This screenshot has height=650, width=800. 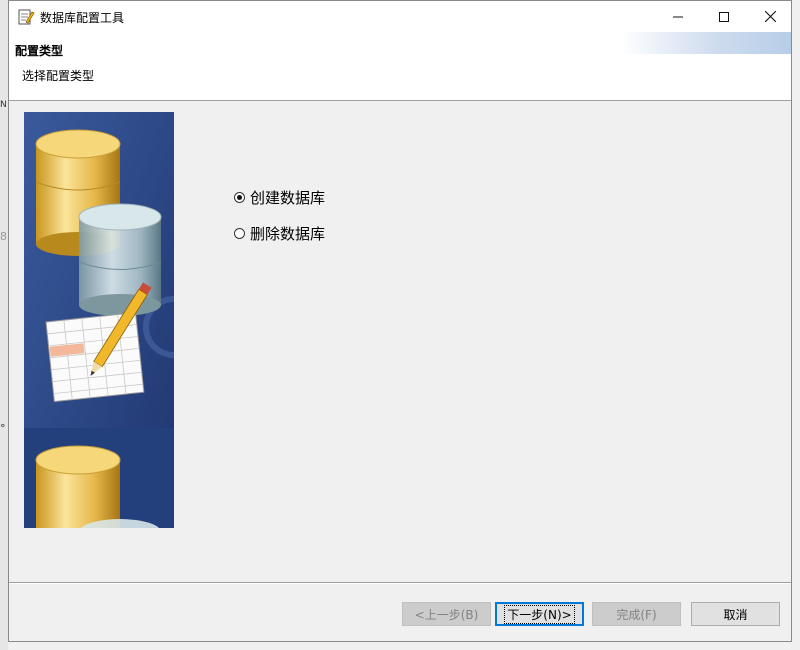 I want to click on page-title: 配置类型, so click(x=39, y=51).